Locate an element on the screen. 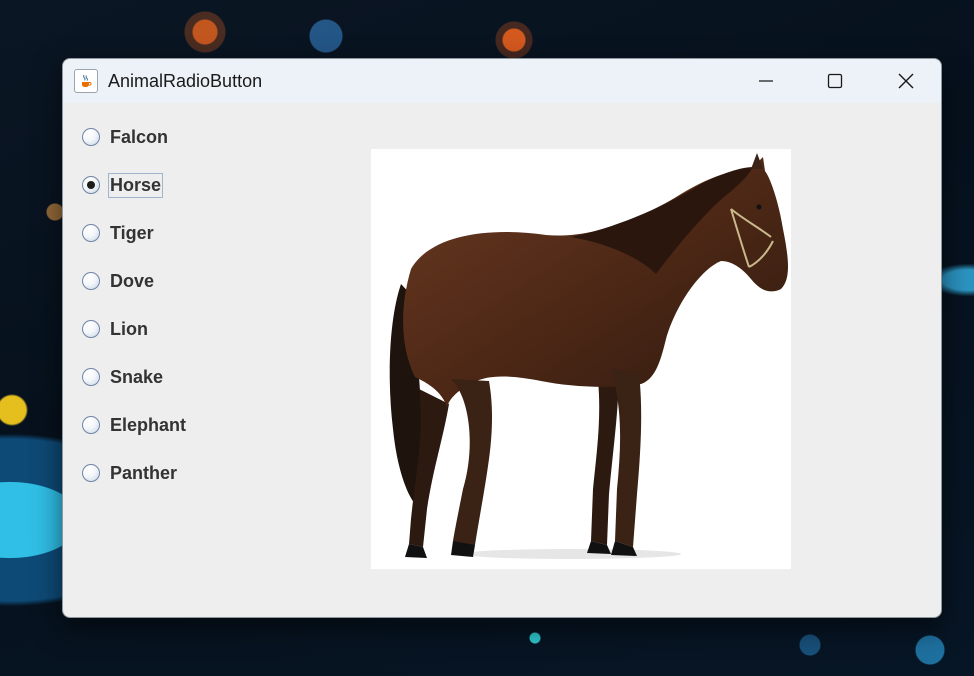  radio-falcon: Falcon is located at coordinates (126, 137).